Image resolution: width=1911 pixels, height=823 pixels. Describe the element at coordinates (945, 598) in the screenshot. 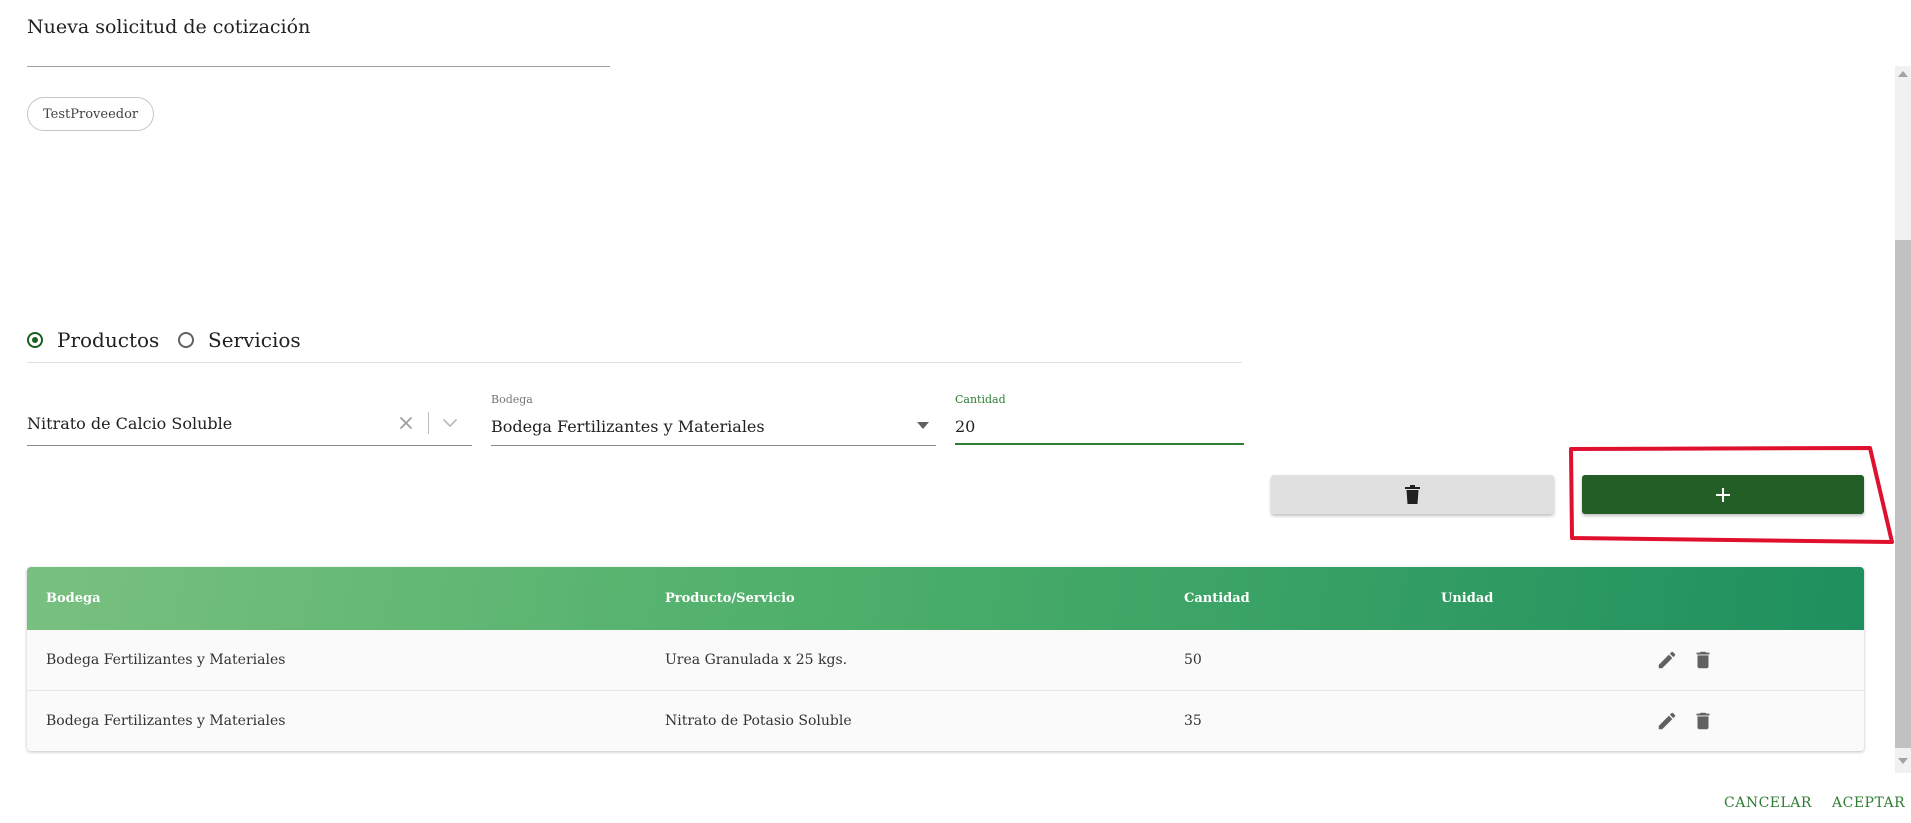

I see `table-header: Bodega Producto/Servicio Cantidad Unidad` at that location.